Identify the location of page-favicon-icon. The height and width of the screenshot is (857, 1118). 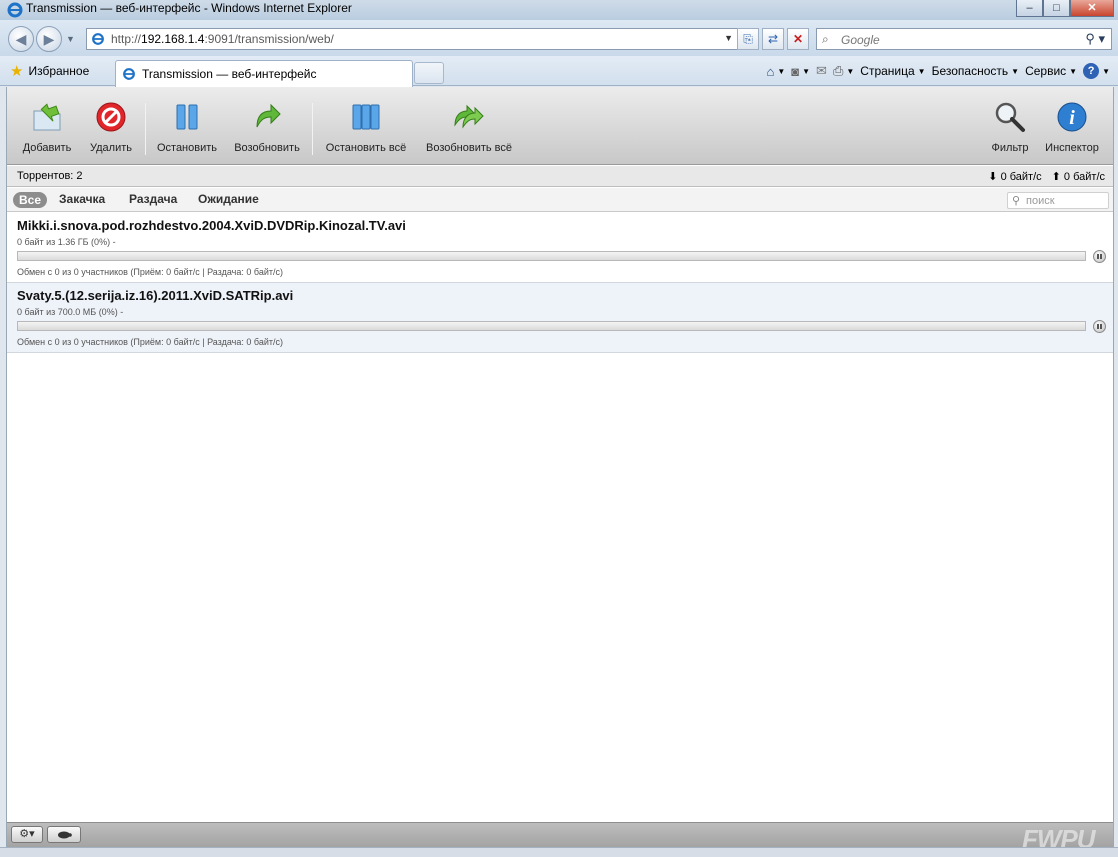
(98, 39).